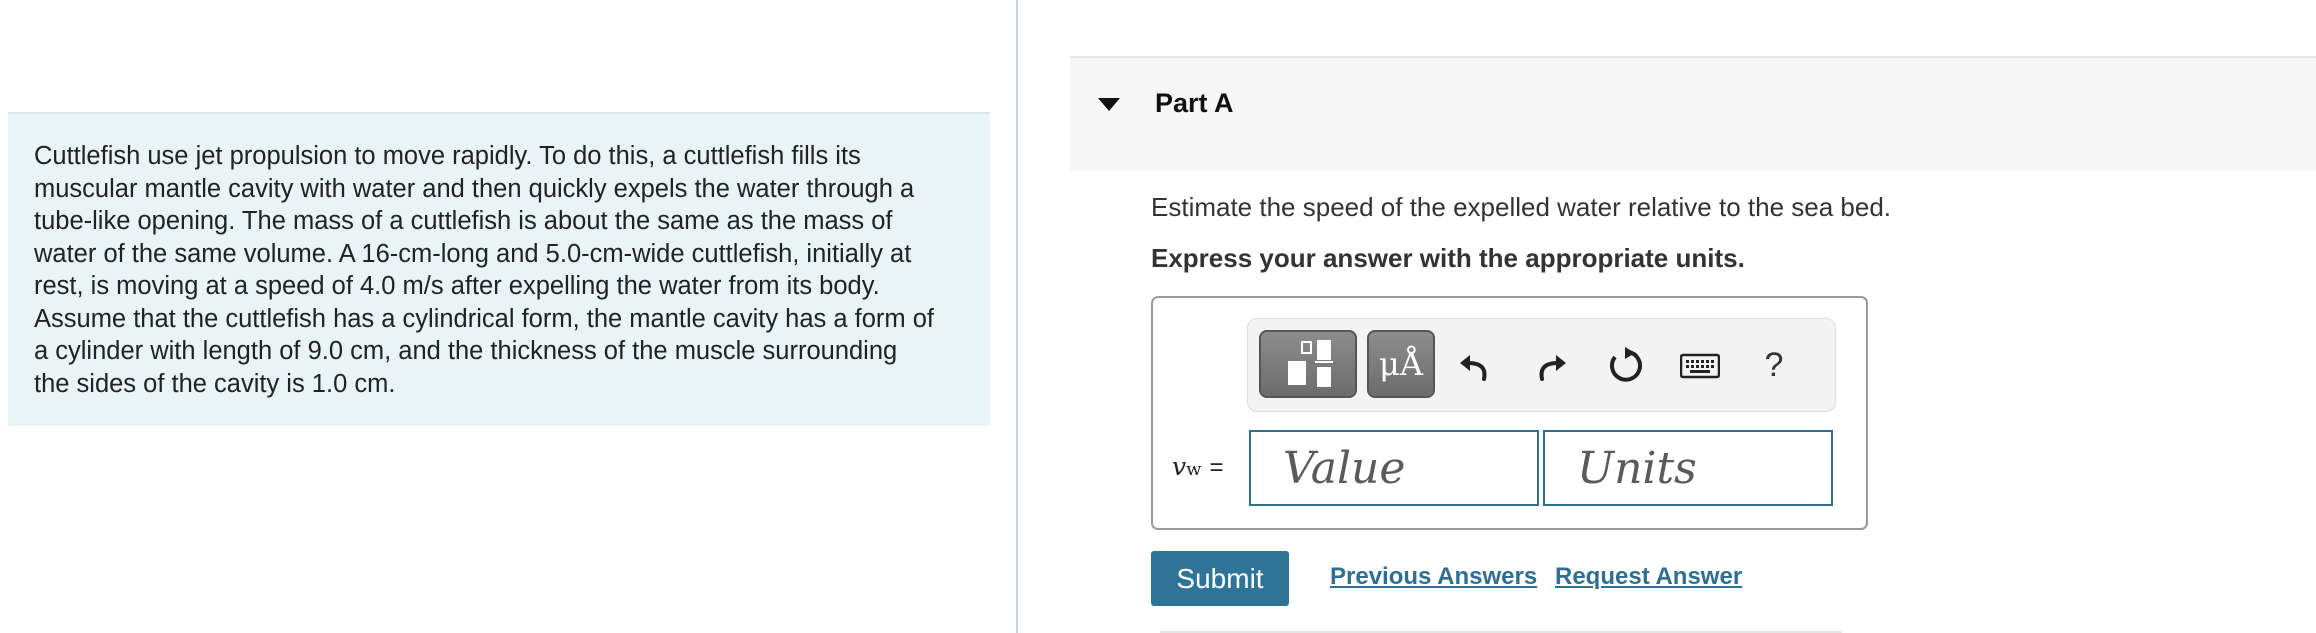 The height and width of the screenshot is (633, 2316). I want to click on reset-button, so click(1625, 365).